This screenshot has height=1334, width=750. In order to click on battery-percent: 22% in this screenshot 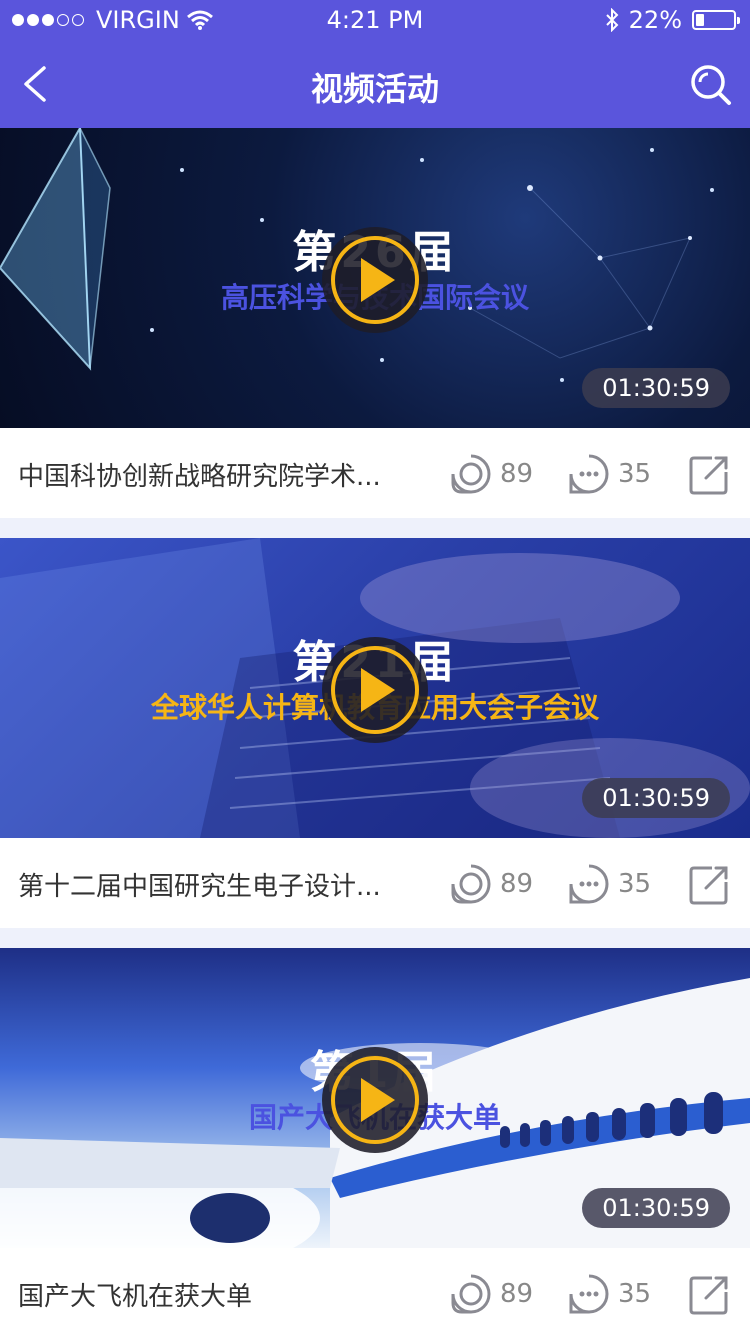, I will do `click(655, 20)`.